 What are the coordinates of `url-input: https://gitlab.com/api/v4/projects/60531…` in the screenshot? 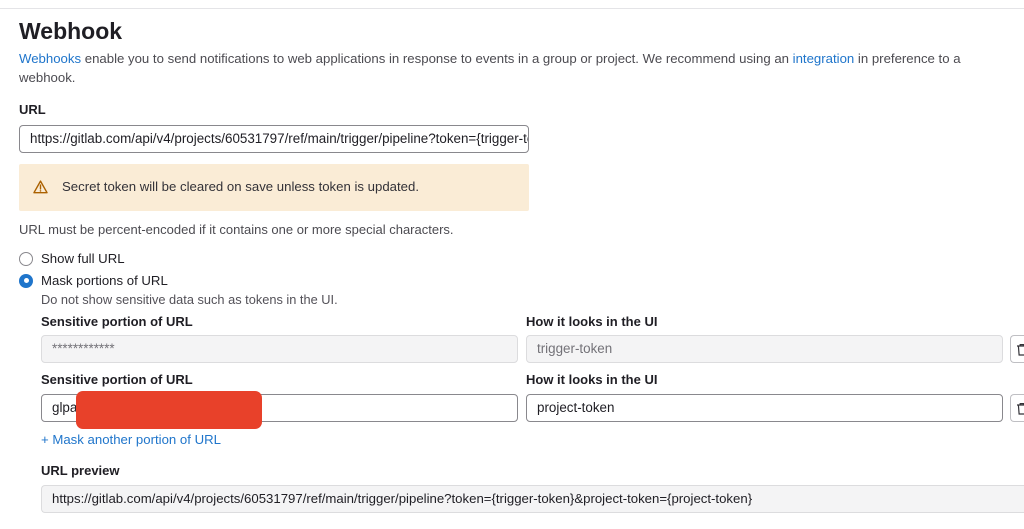 It's located at (274, 139).